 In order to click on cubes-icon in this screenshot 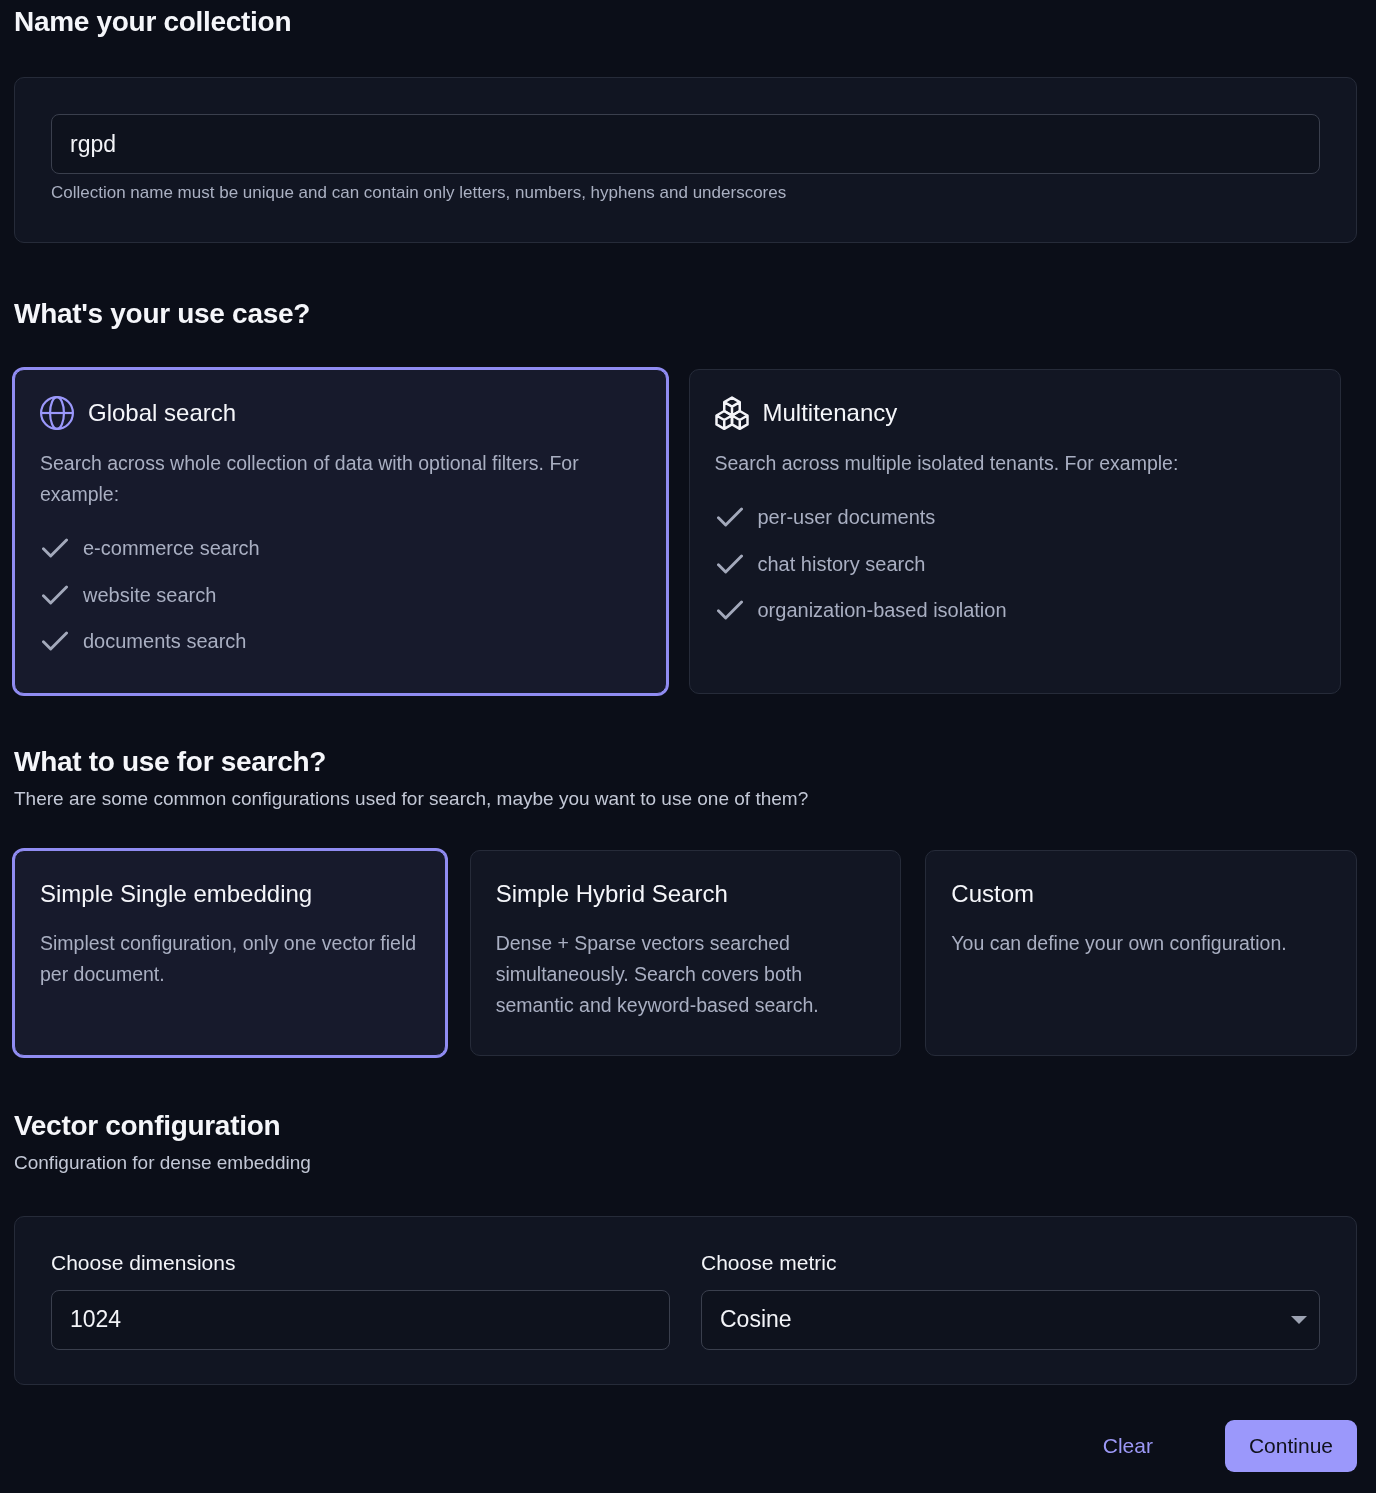, I will do `click(731, 413)`.